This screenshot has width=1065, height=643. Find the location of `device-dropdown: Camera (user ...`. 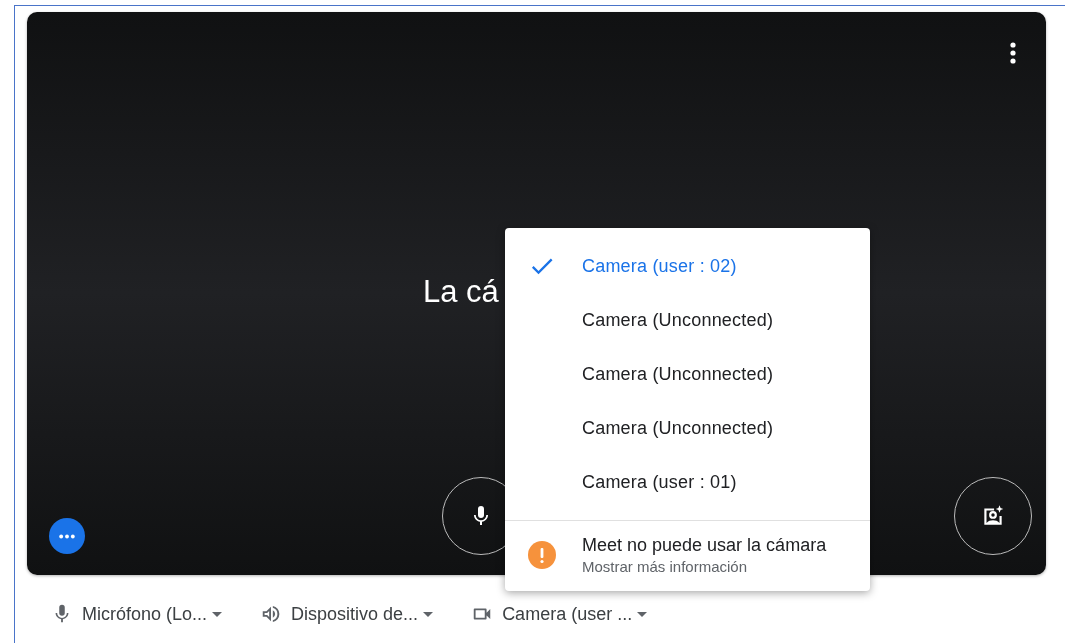

device-dropdown: Camera (user ... is located at coordinates (559, 614).